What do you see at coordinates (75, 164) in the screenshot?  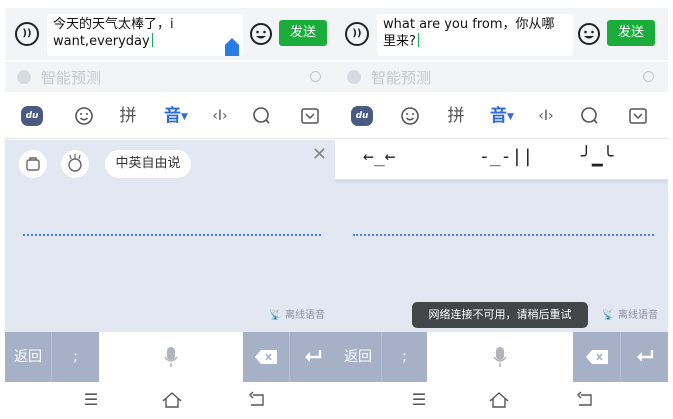 I see `gesture-icon` at bounding box center [75, 164].